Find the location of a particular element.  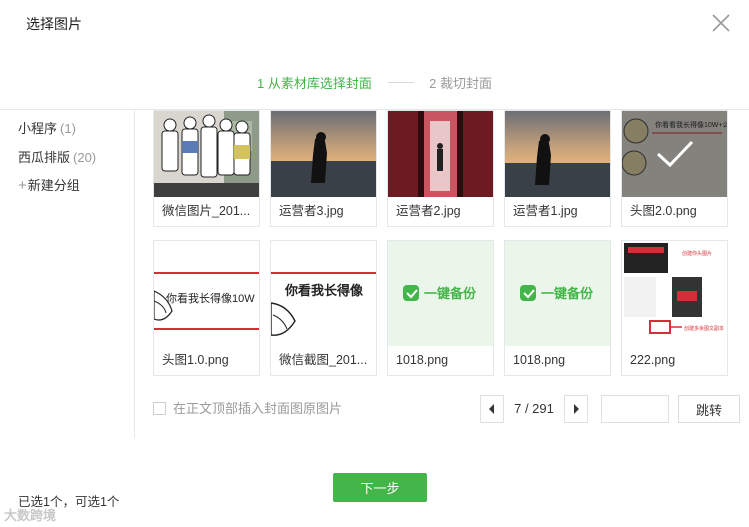

image-thumbnail: 你看我长得像 is located at coordinates (323, 293).